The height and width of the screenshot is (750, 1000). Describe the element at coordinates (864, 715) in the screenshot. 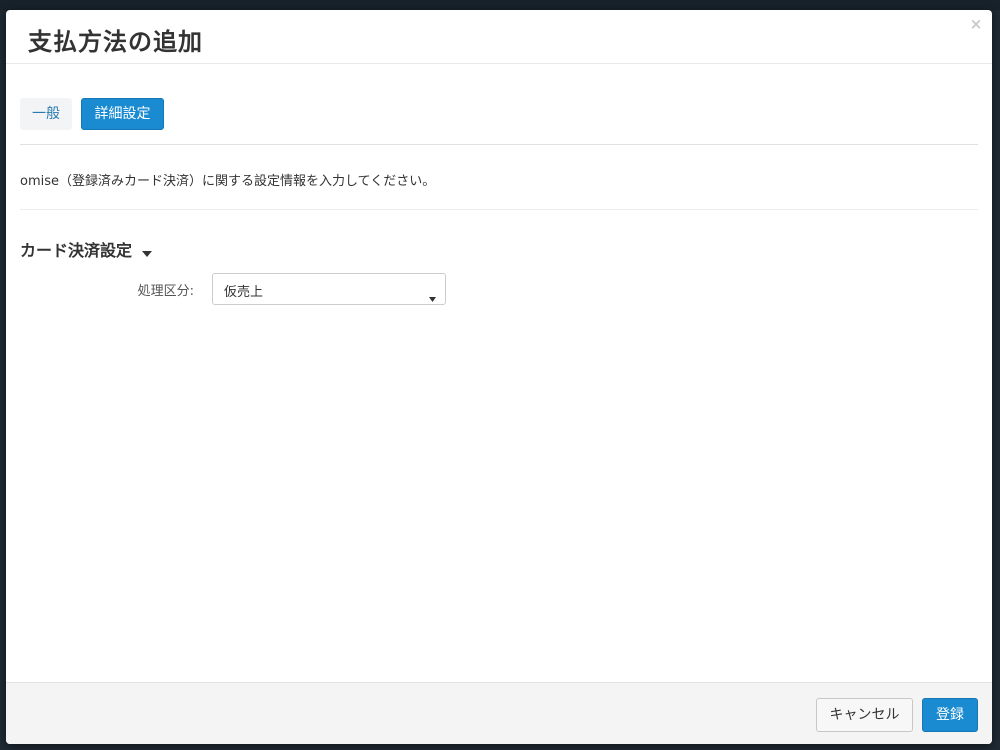

I see `cancel-button: キャンセル` at that location.